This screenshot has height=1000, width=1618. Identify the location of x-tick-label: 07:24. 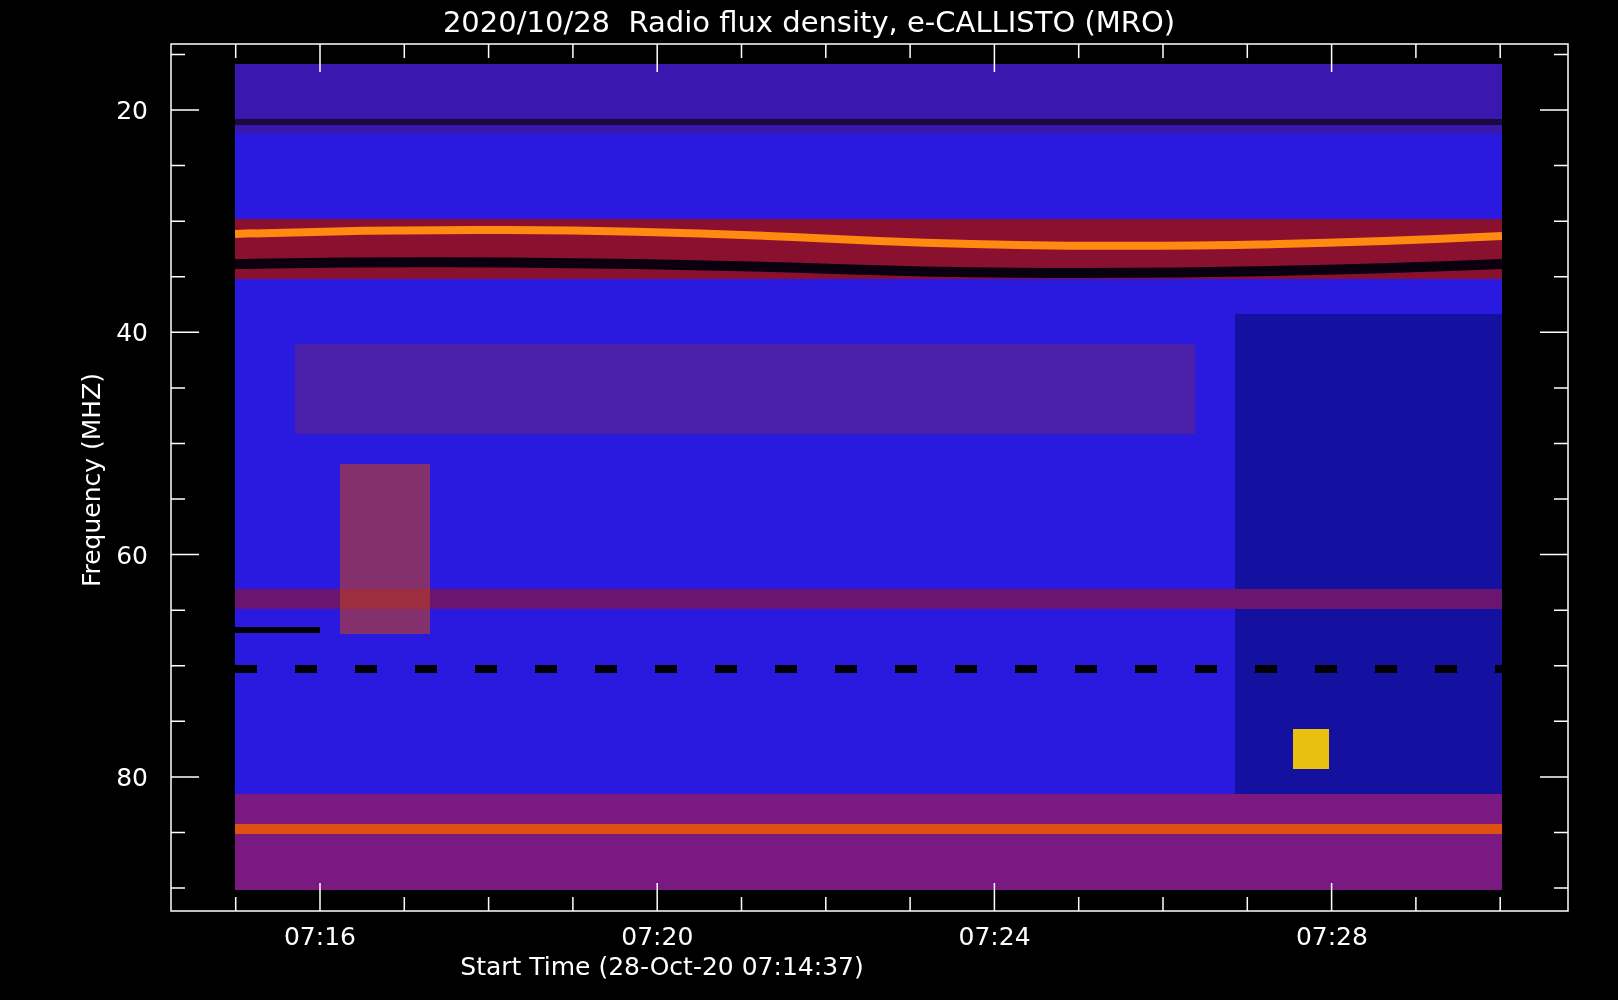
(994, 936).